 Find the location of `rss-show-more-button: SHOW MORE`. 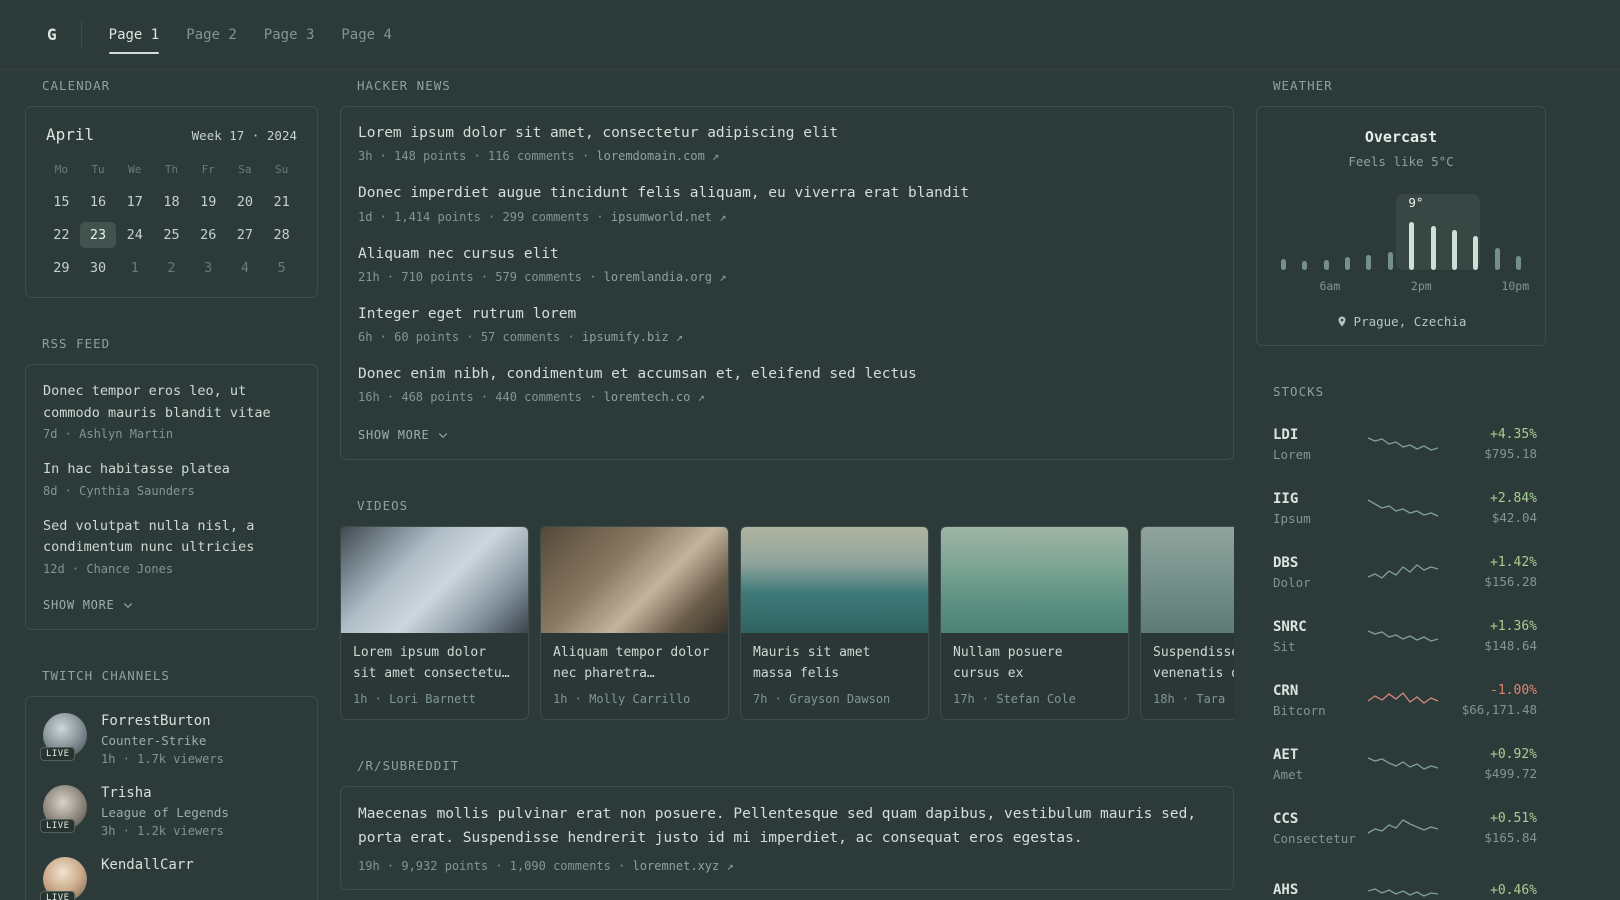

rss-show-more-button: SHOW MORE is located at coordinates (88, 605).